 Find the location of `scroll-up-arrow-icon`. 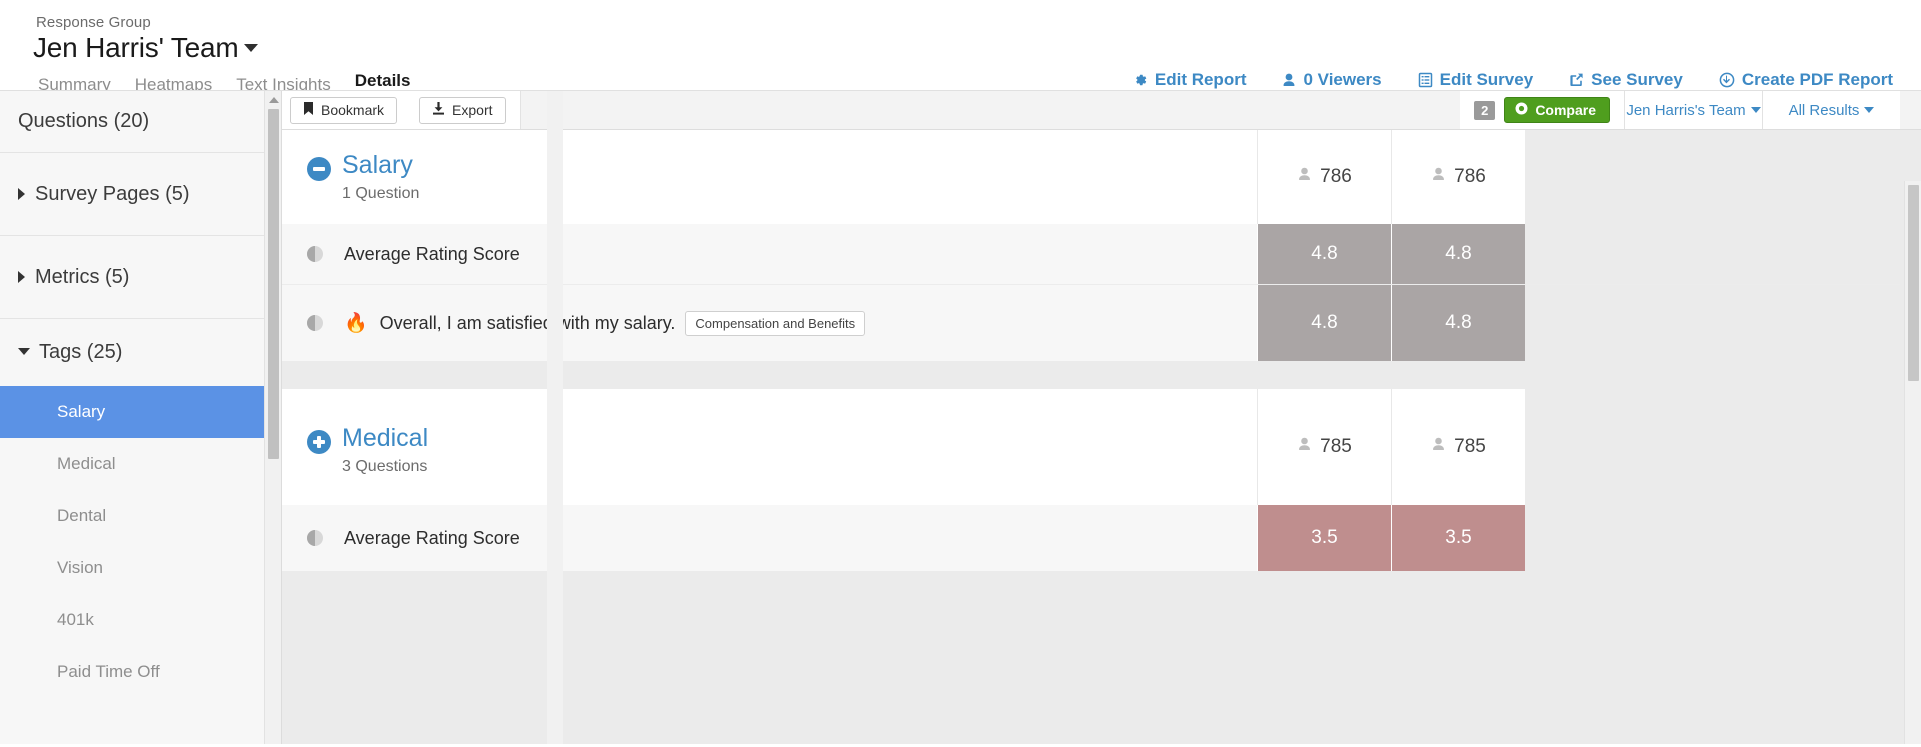

scroll-up-arrow-icon is located at coordinates (274, 100).